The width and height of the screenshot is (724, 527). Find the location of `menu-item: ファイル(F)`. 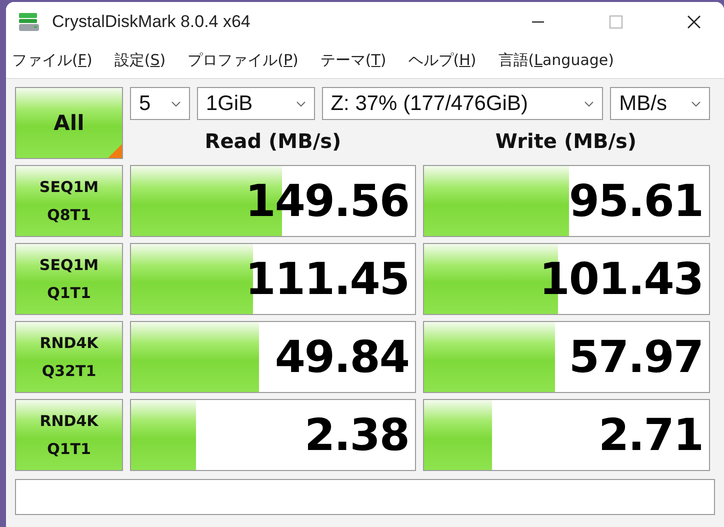

menu-item: ファイル(F) is located at coordinates (52, 60).